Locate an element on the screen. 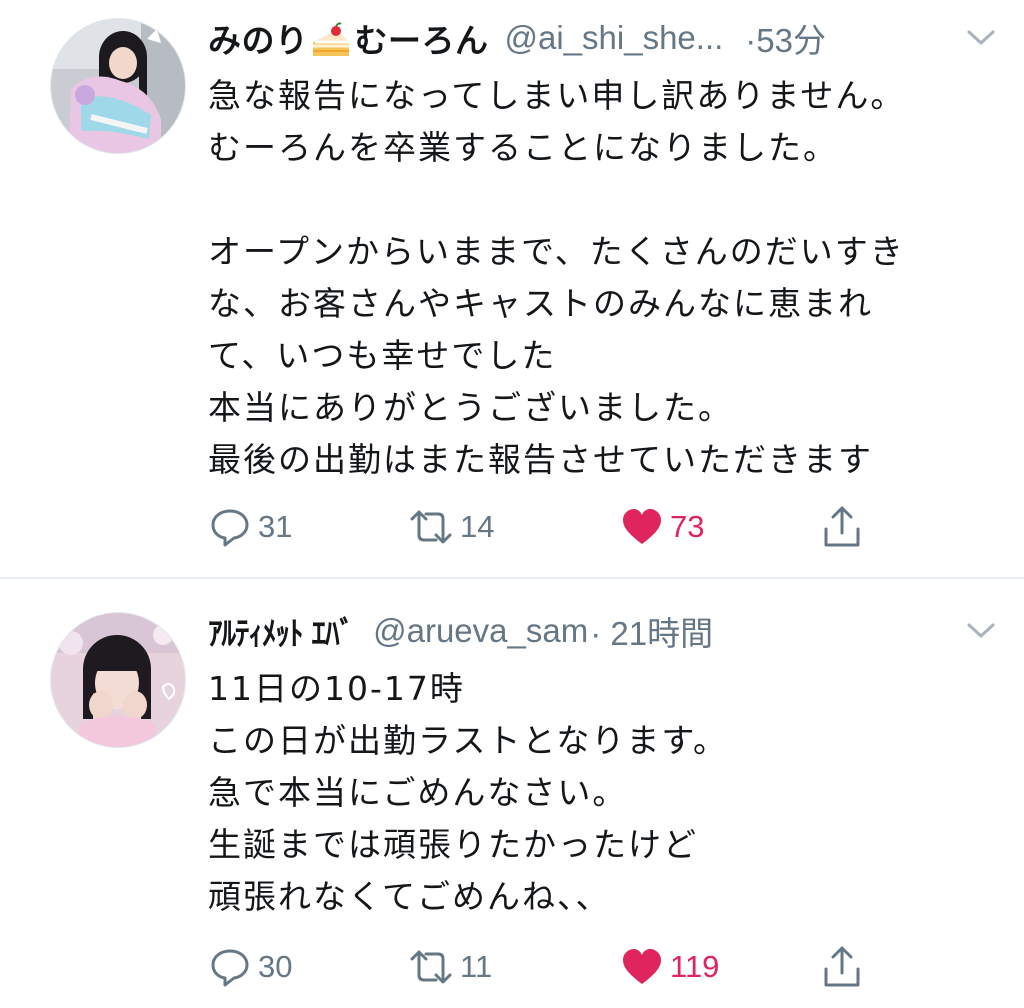  tweet-text-line: て、いつも幸せでした is located at coordinates (382, 355).